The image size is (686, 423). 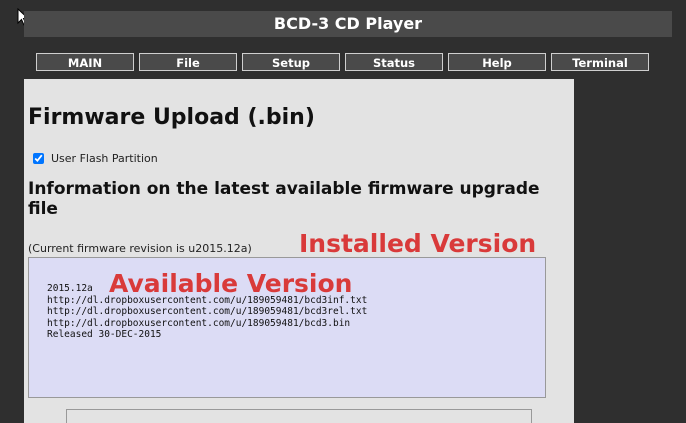 What do you see at coordinates (171, 117) in the screenshot?
I see `page-title: Firmware Upload (.bin)` at bounding box center [171, 117].